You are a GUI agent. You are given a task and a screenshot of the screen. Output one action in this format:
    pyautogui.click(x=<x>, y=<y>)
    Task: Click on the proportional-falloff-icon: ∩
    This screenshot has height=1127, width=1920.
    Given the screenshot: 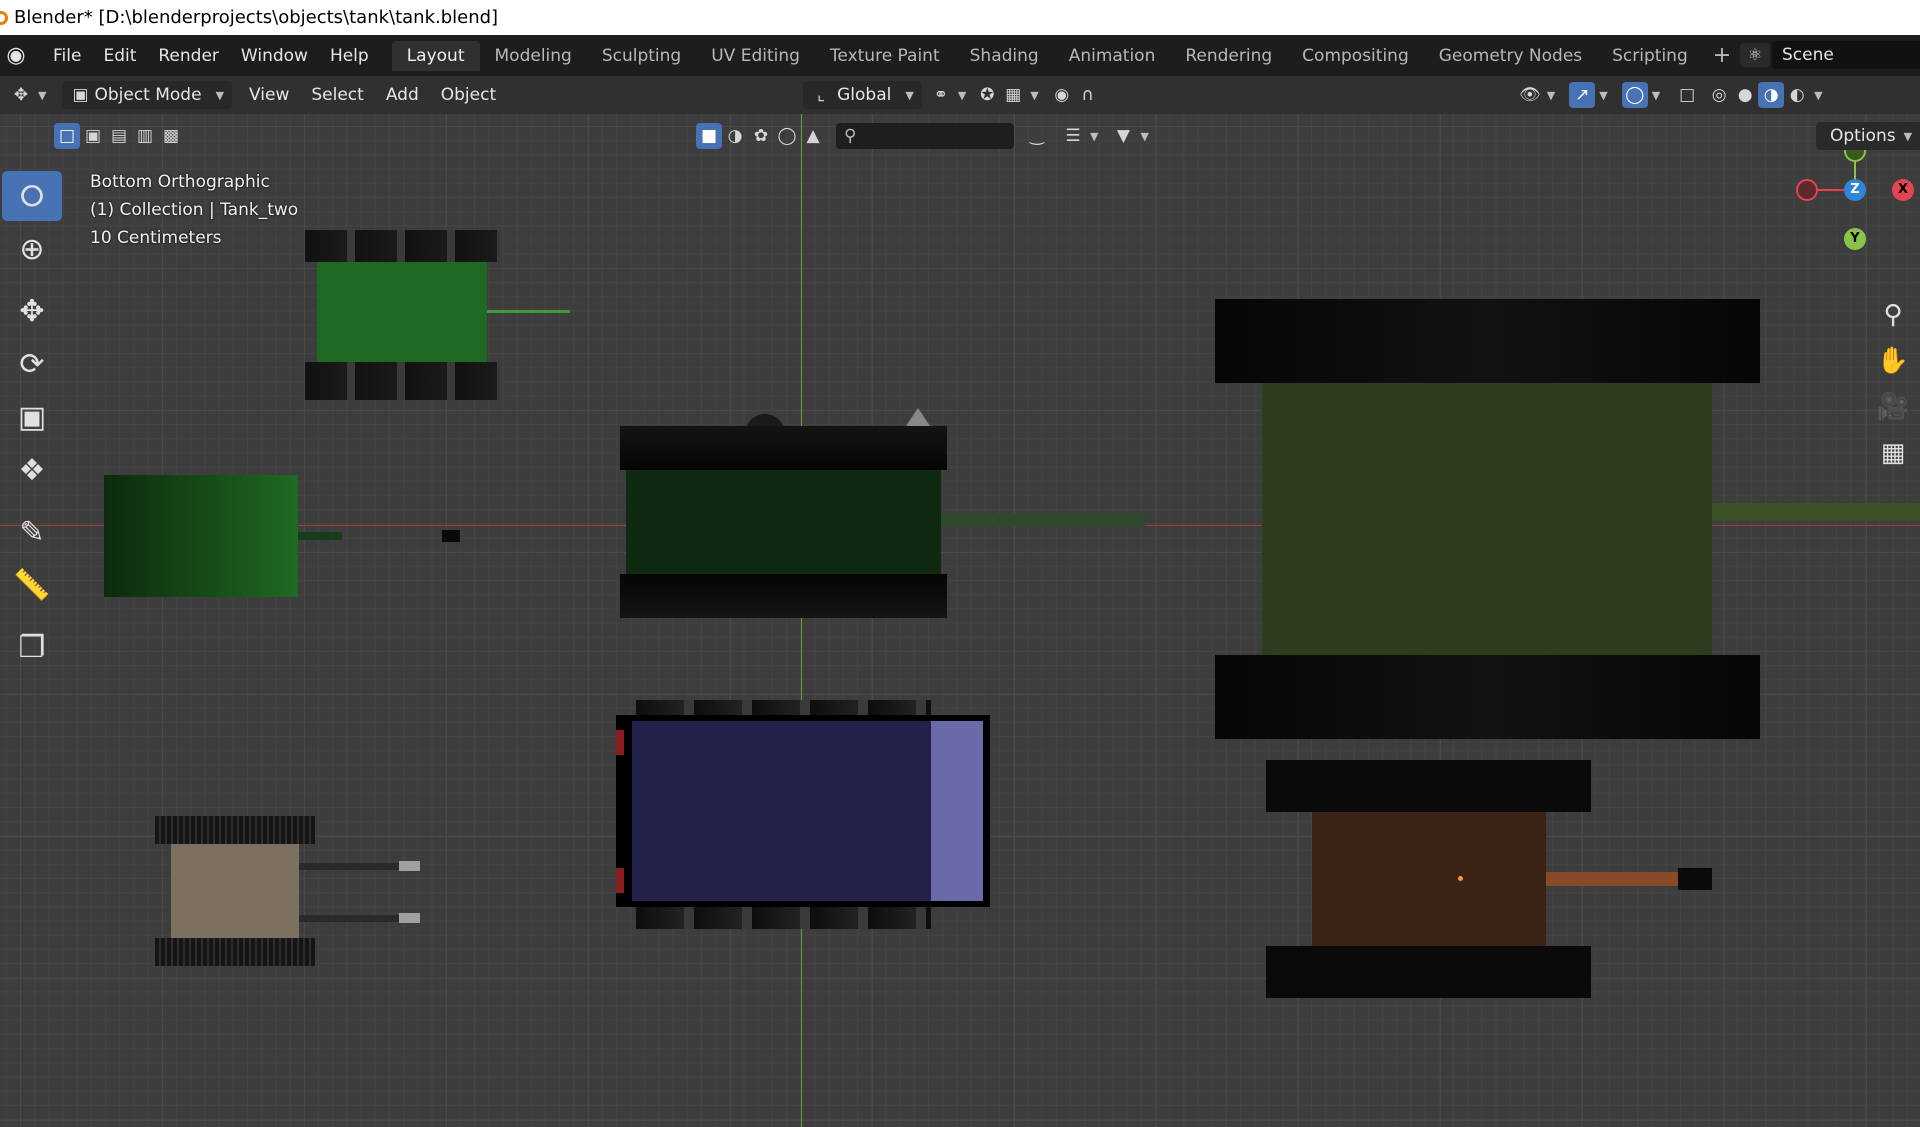 What is the action you would take?
    pyautogui.click(x=1088, y=95)
    